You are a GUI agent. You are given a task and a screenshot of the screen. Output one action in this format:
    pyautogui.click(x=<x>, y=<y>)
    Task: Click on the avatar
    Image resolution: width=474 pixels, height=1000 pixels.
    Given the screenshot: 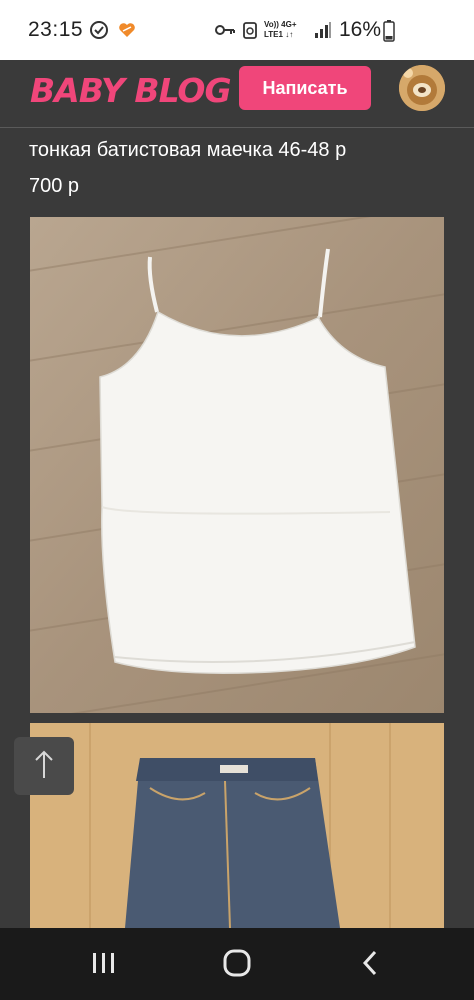 What is the action you would take?
    pyautogui.click(x=422, y=88)
    